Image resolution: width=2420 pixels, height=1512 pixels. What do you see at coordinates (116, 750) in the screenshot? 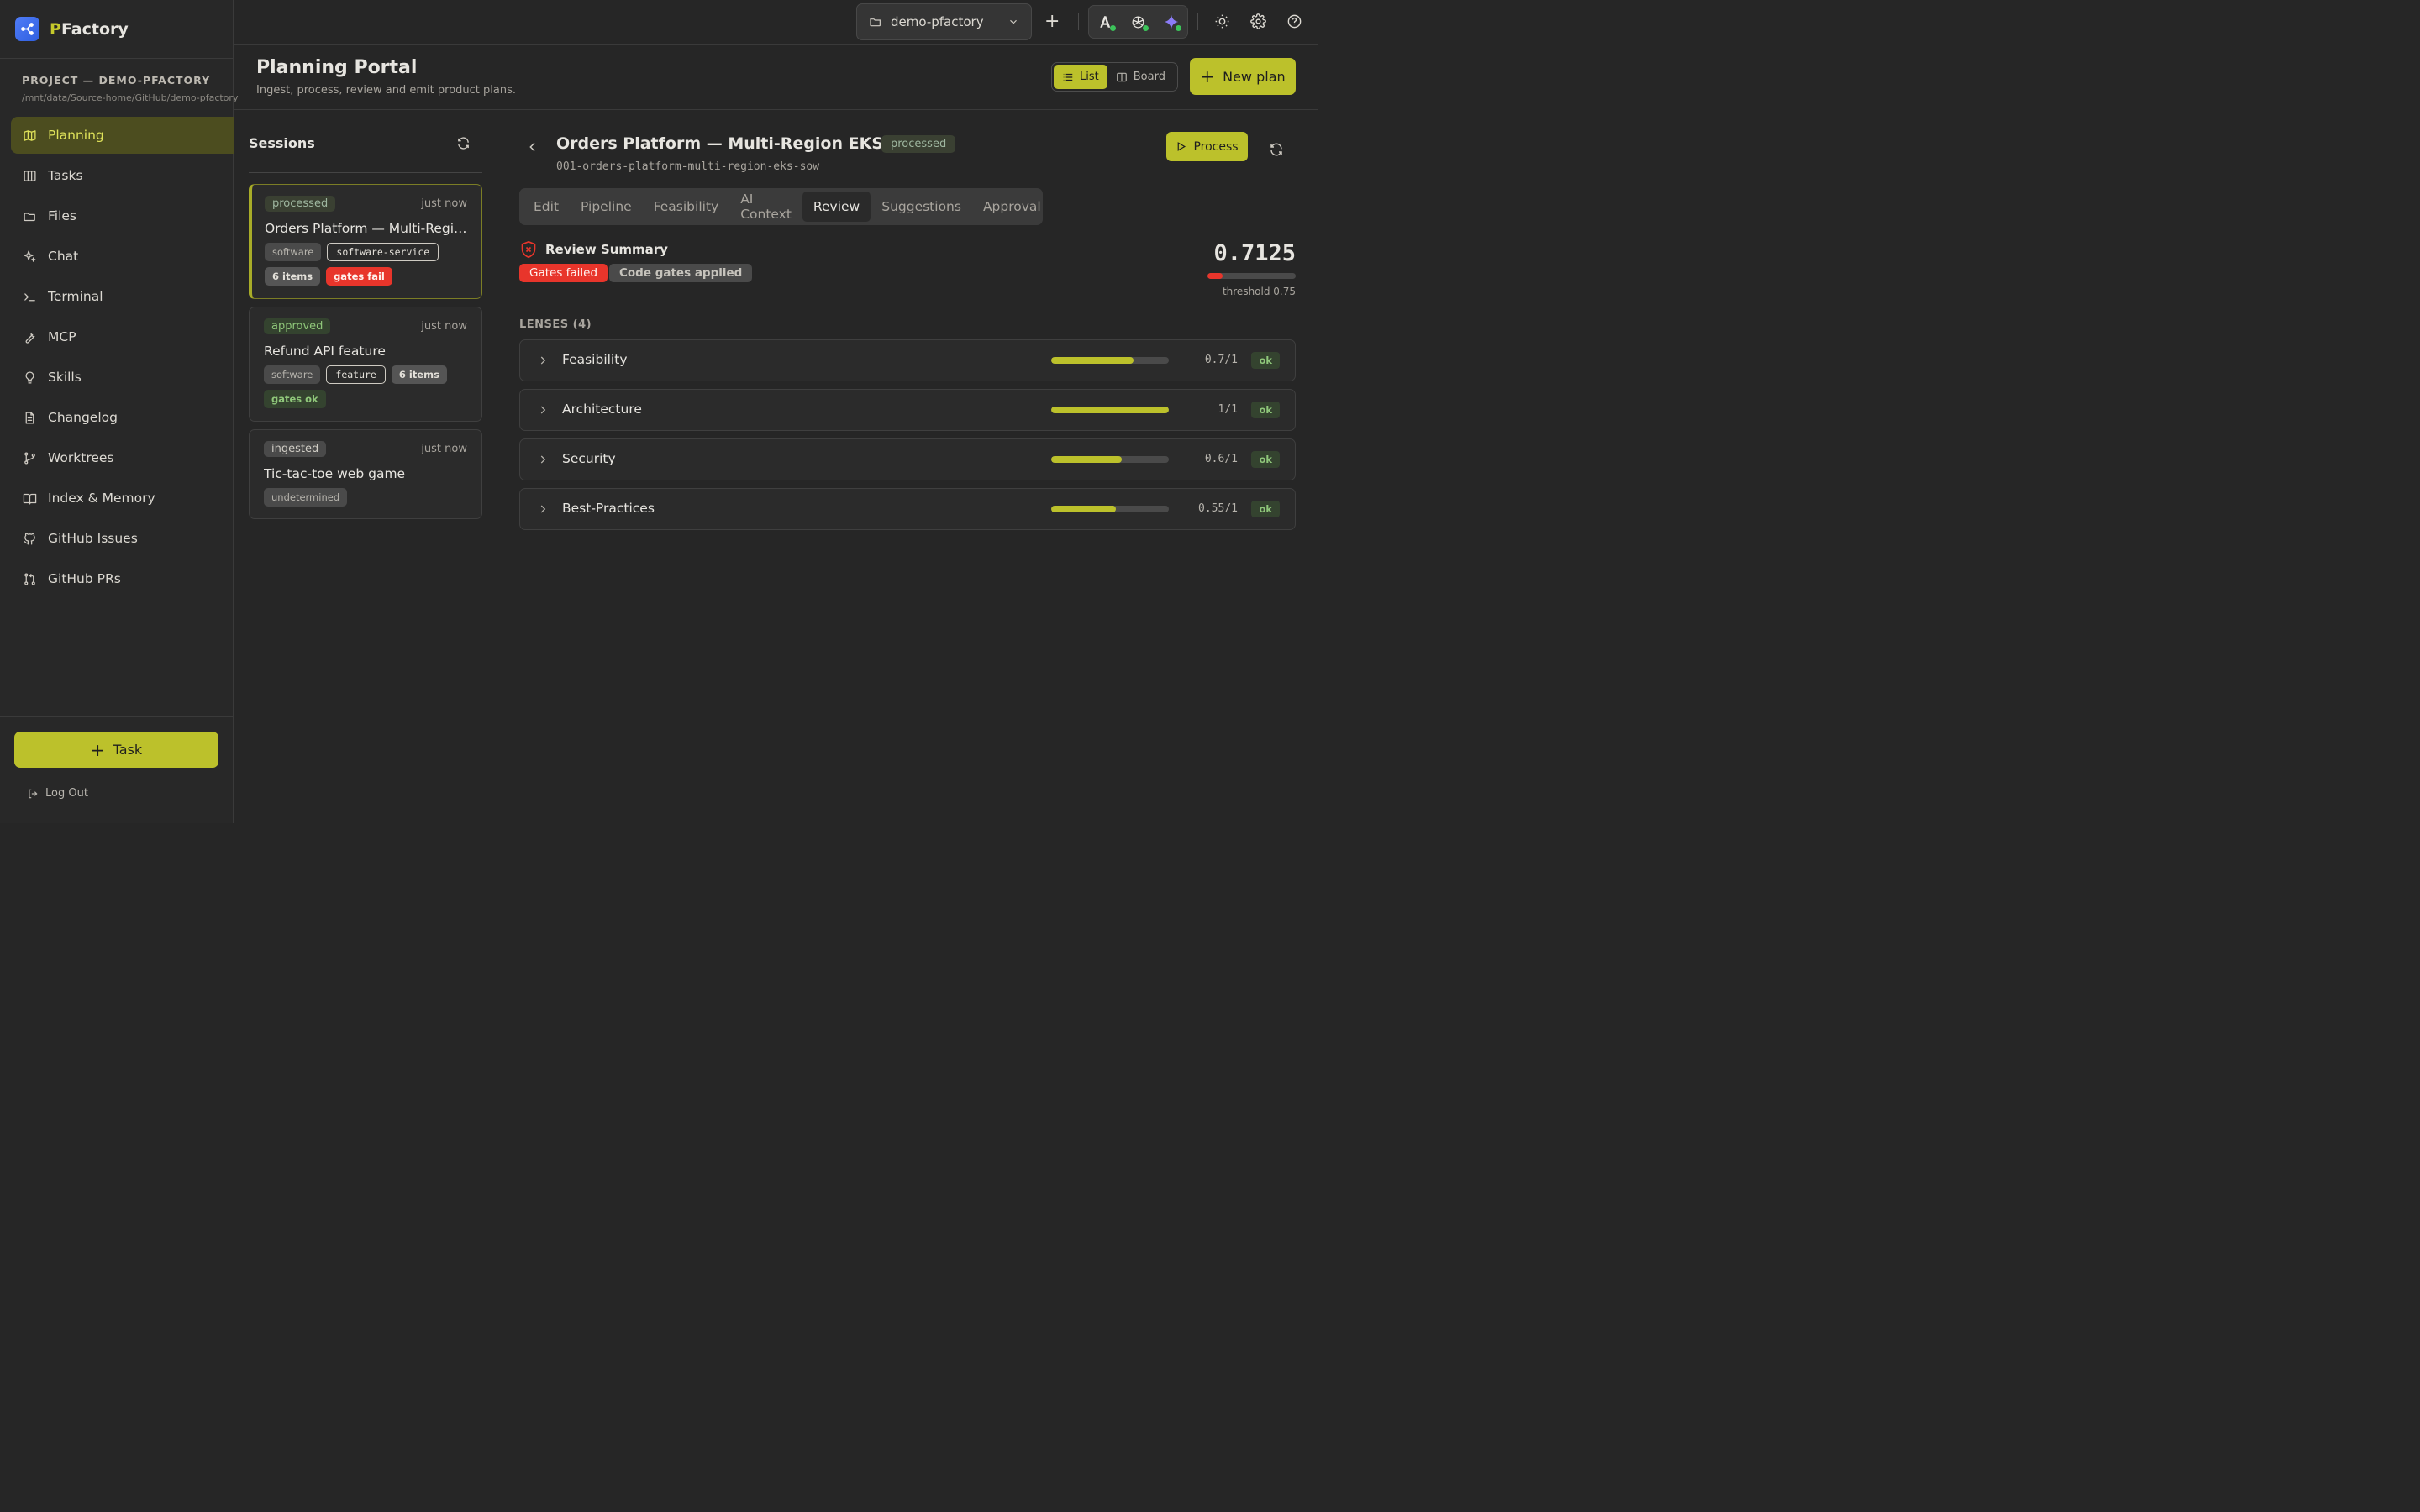
I see `new-task-button: + Task` at bounding box center [116, 750].